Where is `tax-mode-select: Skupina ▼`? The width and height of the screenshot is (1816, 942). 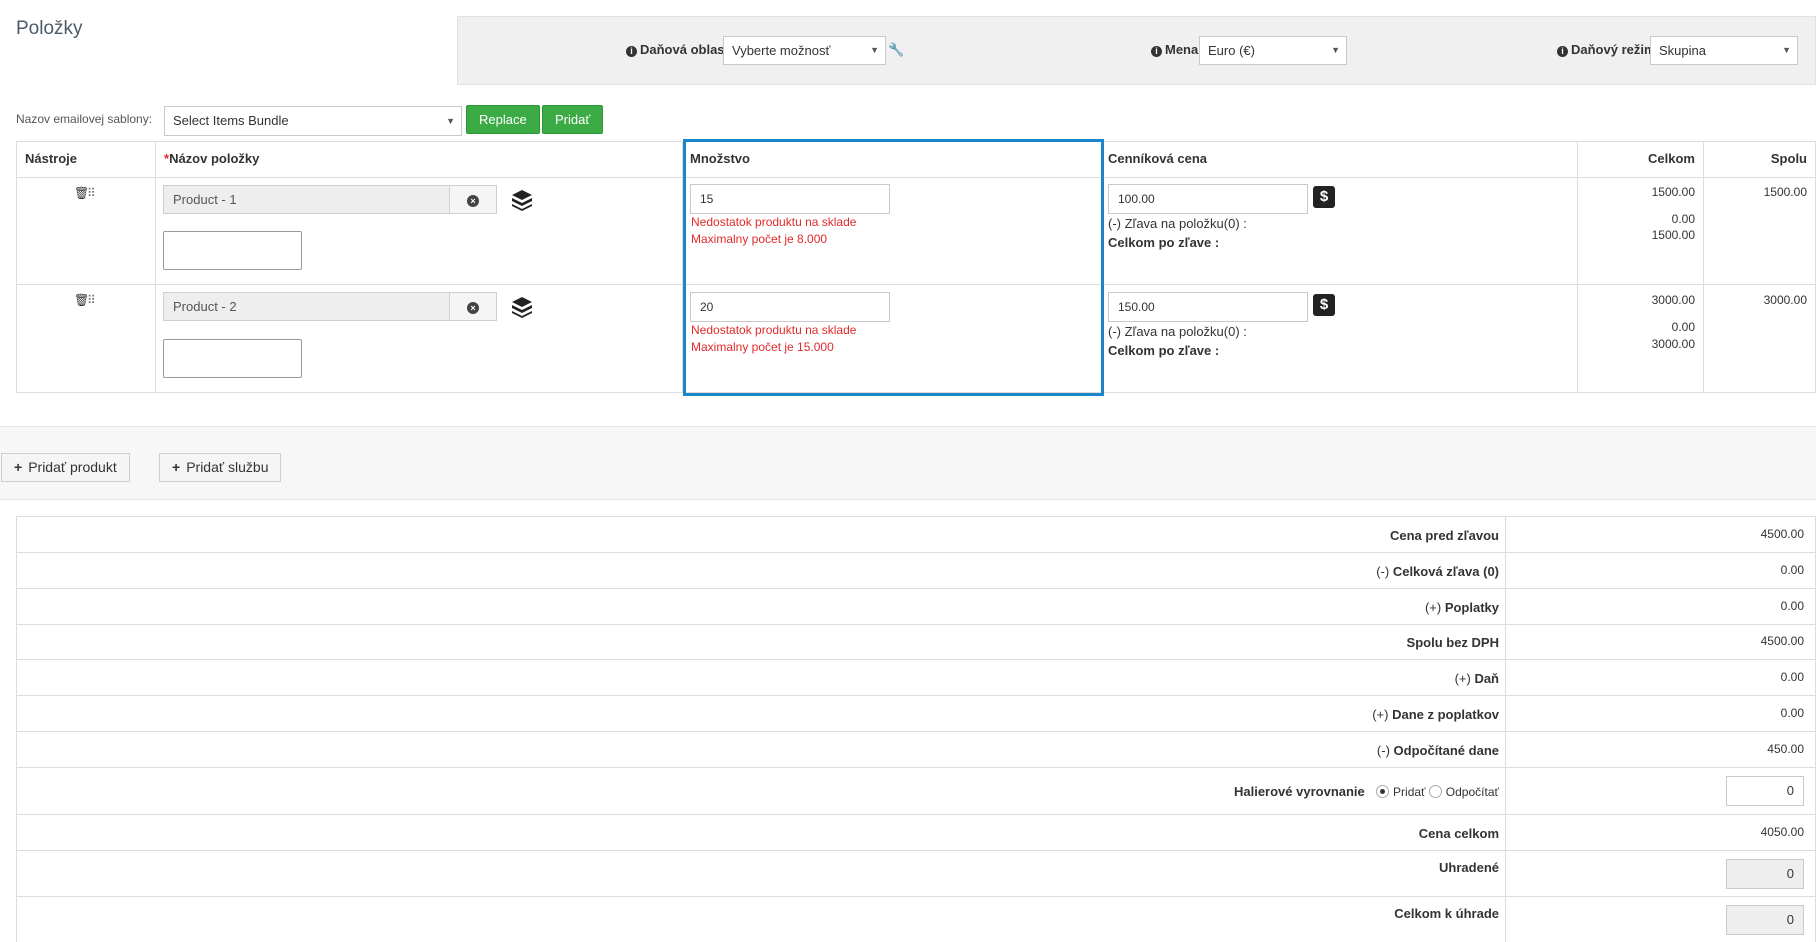
tax-mode-select: Skupina ▼ is located at coordinates (1724, 50).